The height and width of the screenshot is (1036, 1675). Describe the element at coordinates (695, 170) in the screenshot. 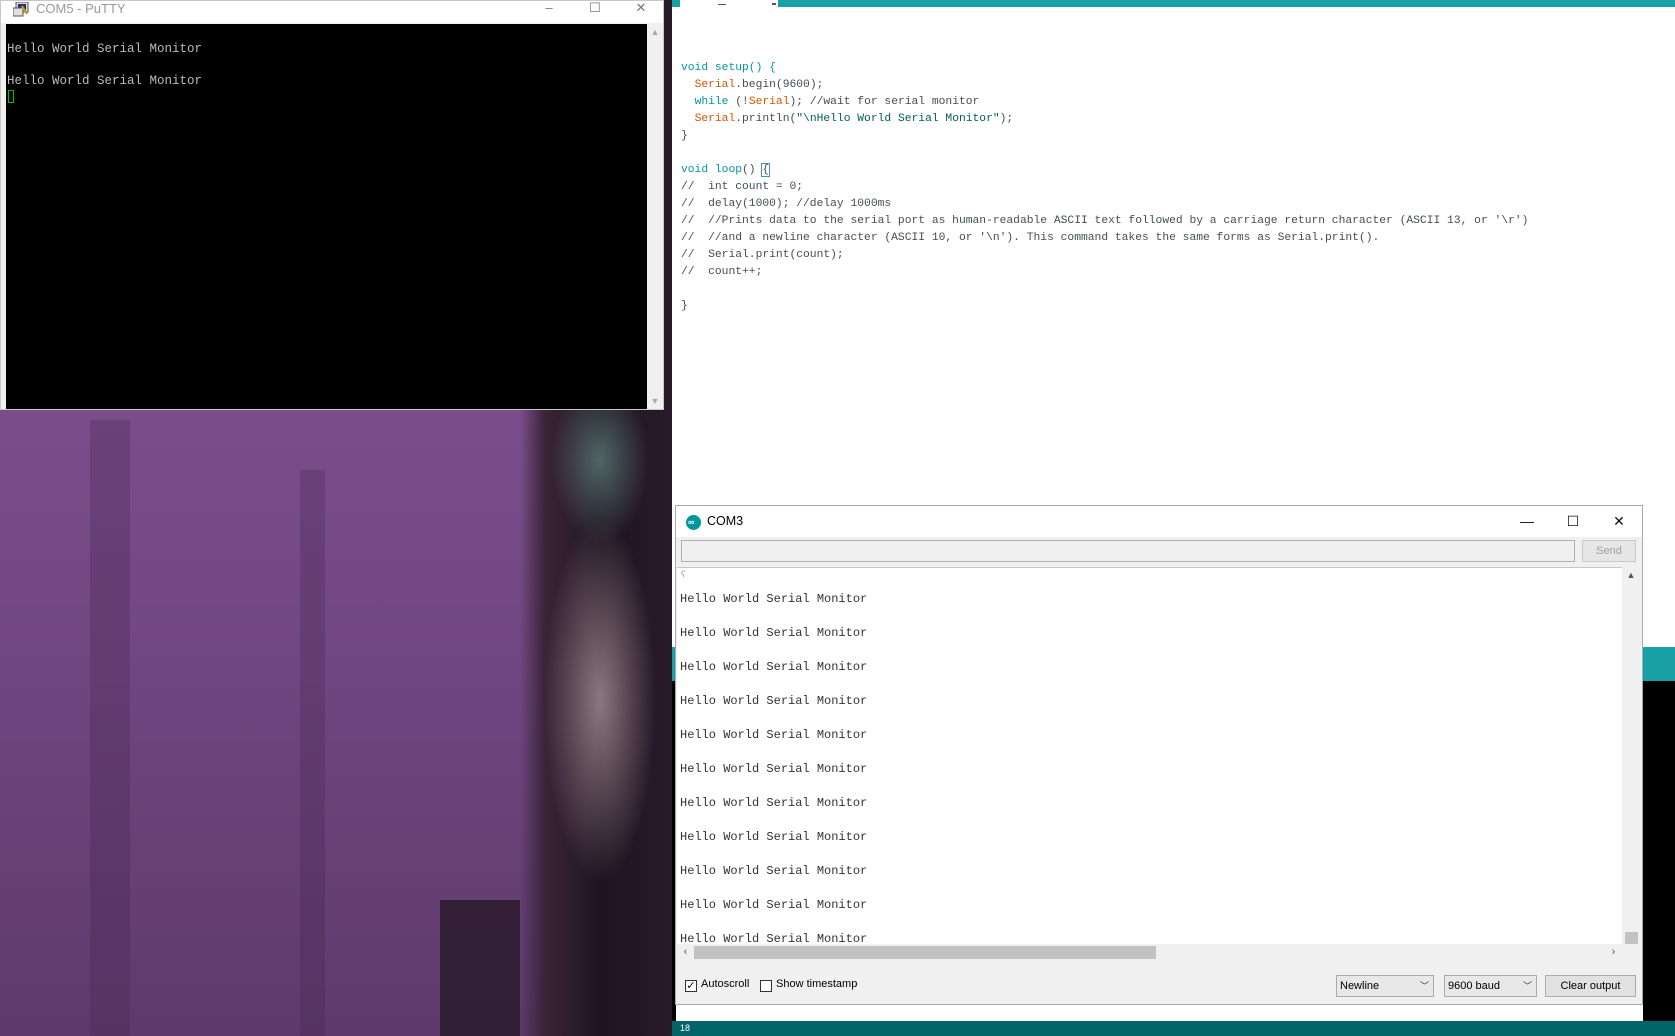

I see `code-keyword: void` at that location.